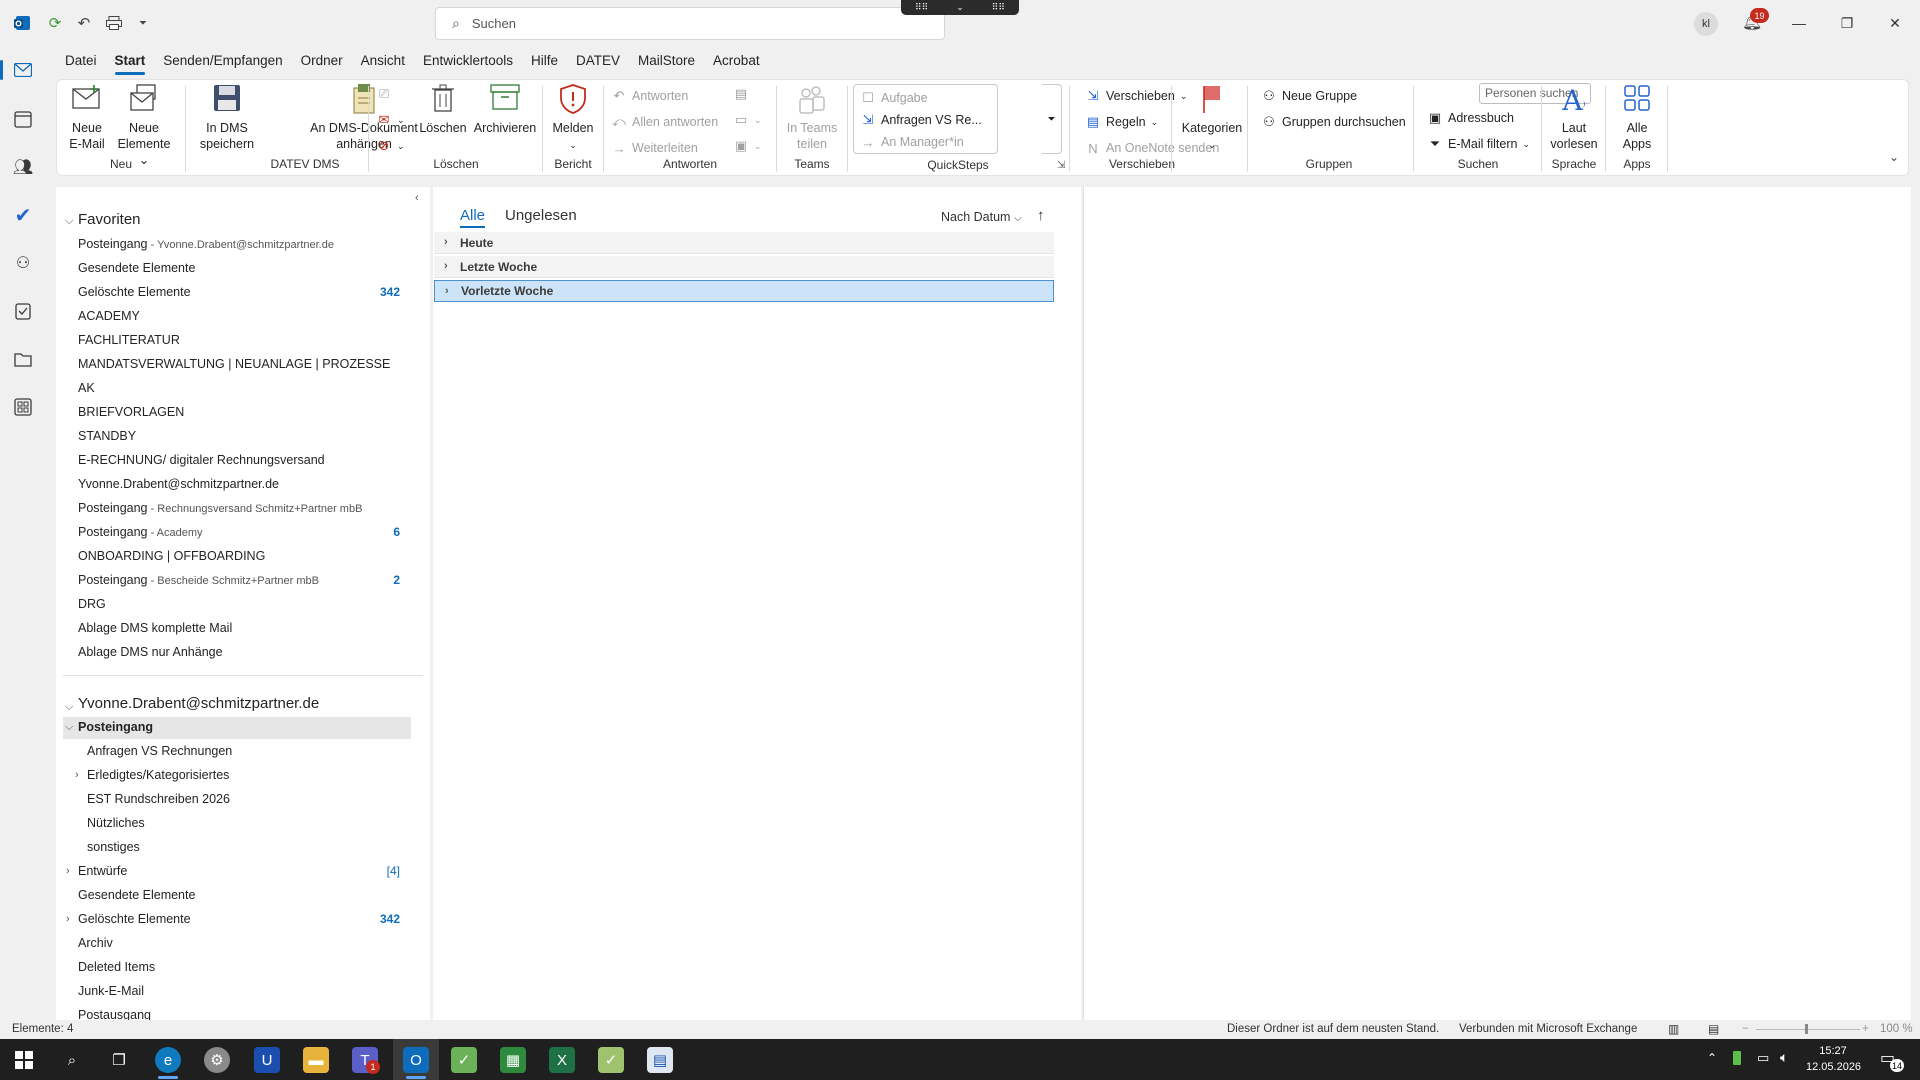 The height and width of the screenshot is (1080, 1920). I want to click on battery-tray-icon, so click(1737, 1058).